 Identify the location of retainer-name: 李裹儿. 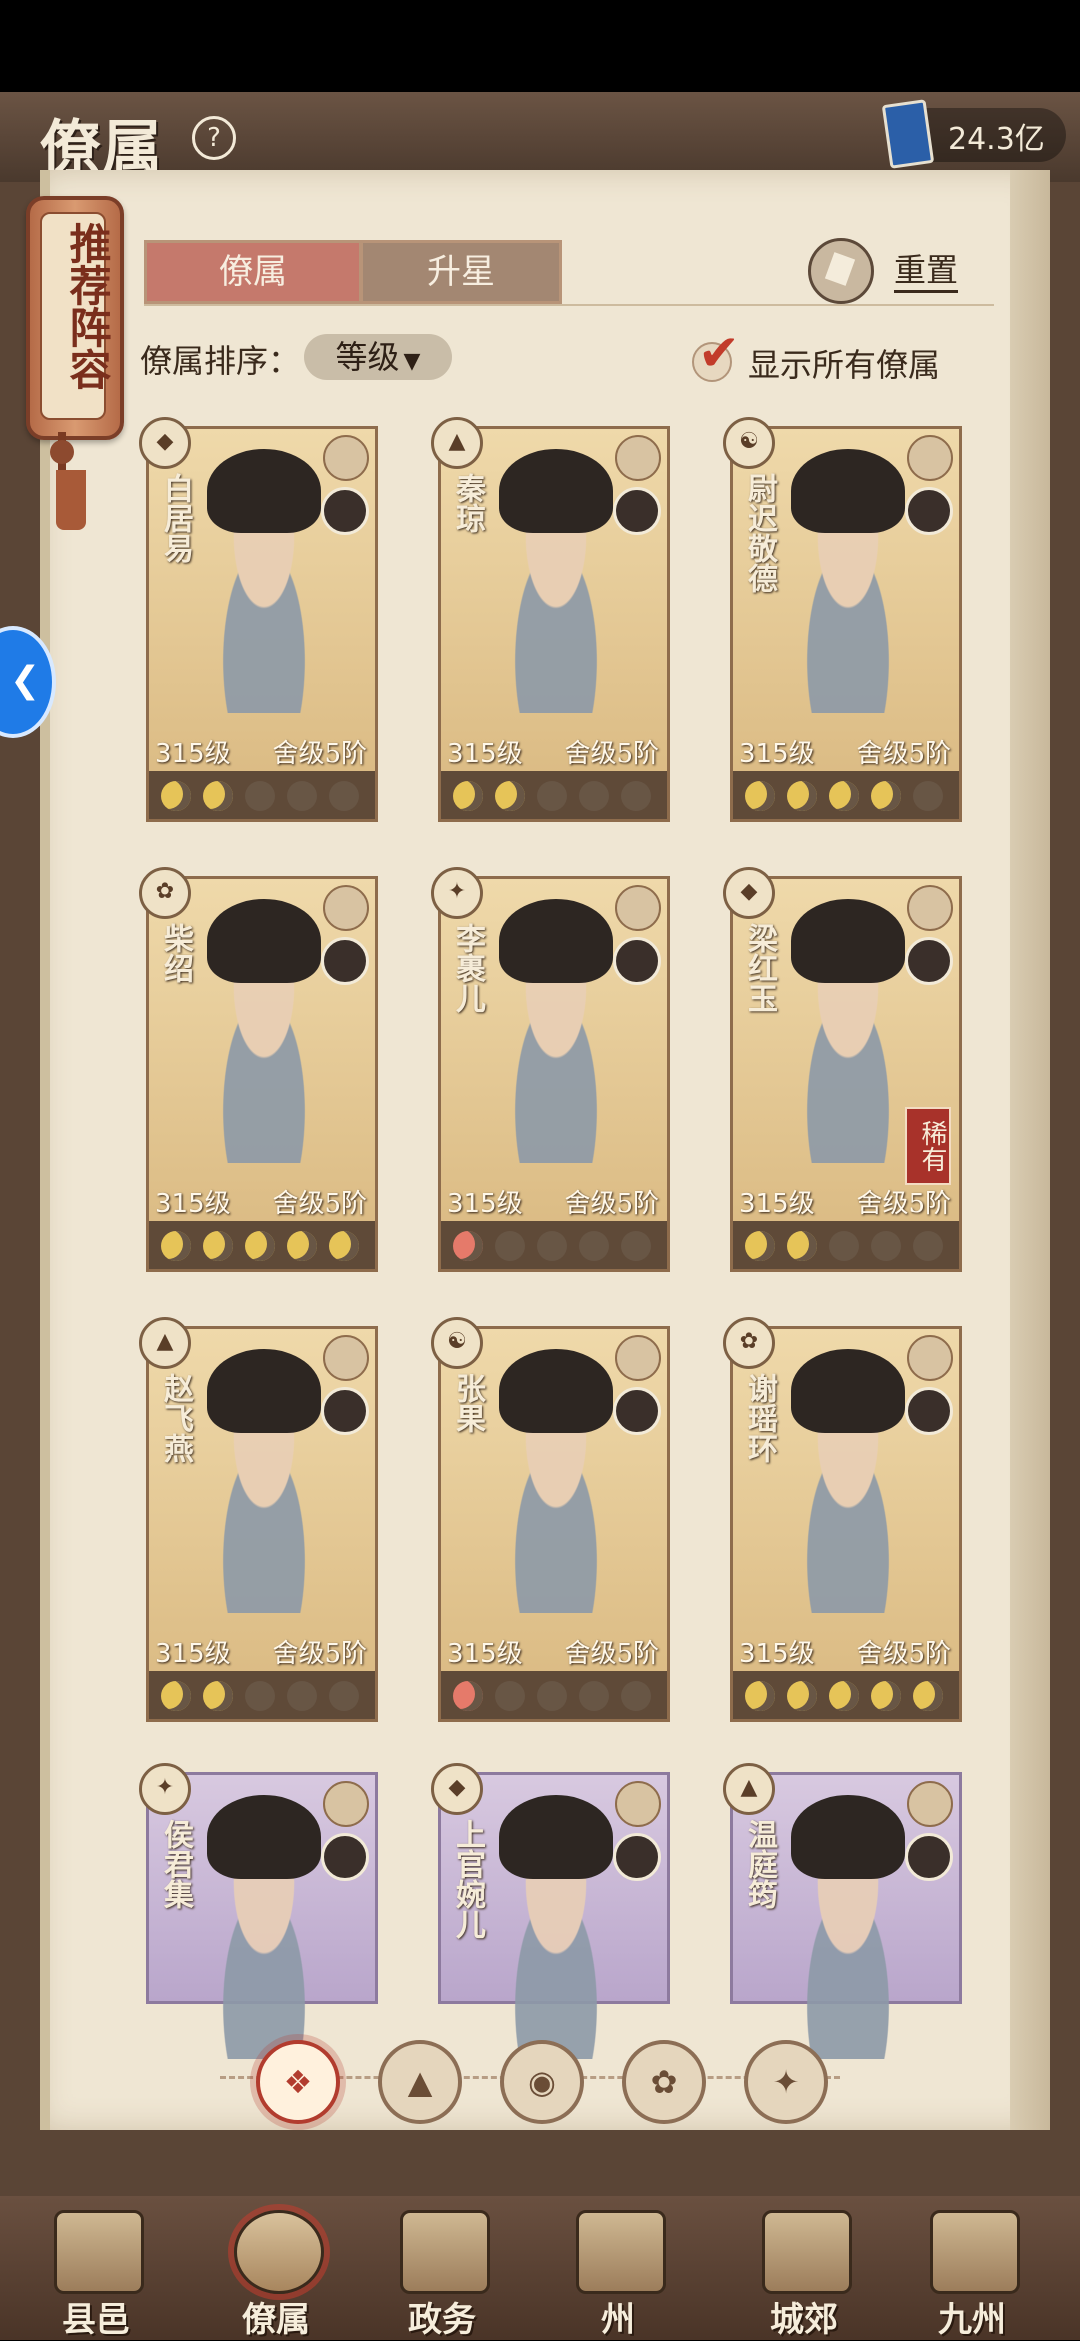
(467, 968).